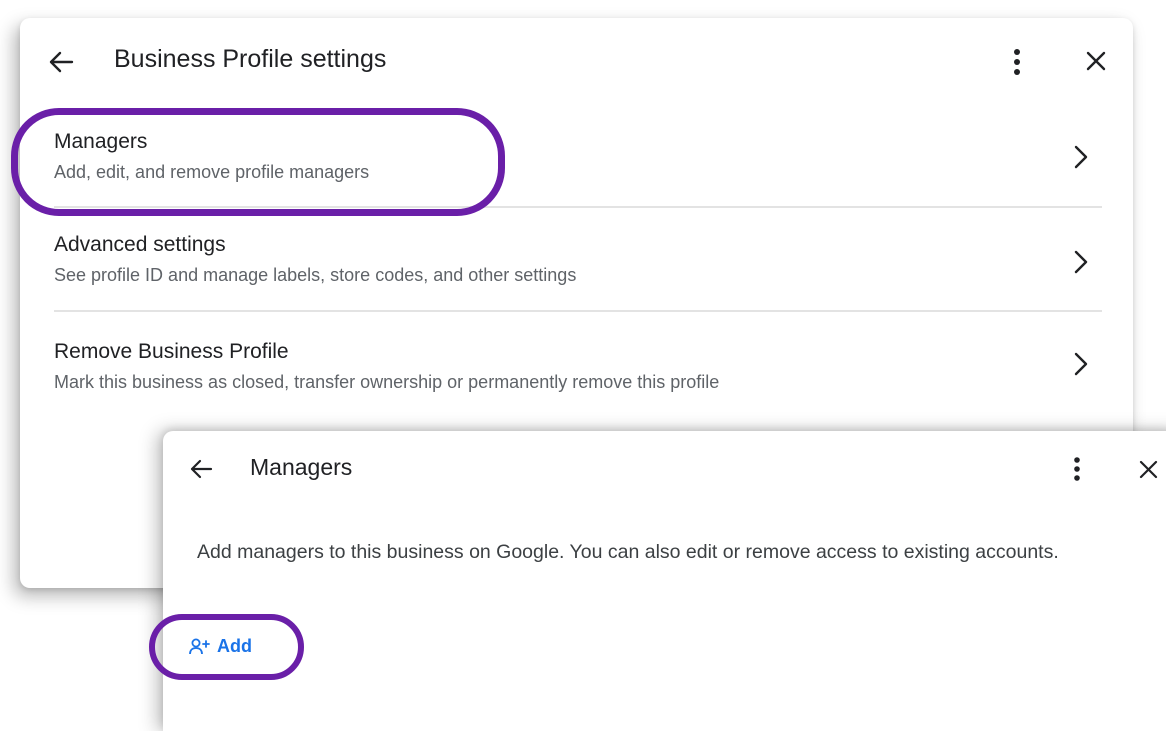 This screenshot has width=1166, height=731. What do you see at coordinates (234, 645) in the screenshot?
I see `add-button-label: Add` at bounding box center [234, 645].